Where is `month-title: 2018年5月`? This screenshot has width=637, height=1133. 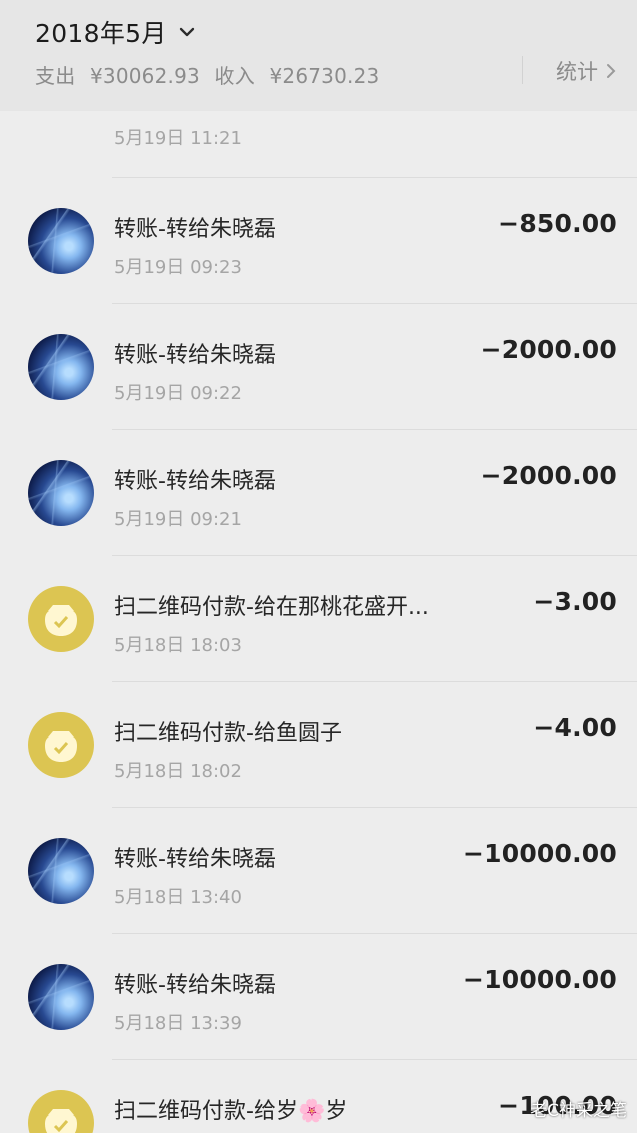
month-title: 2018年5月 is located at coordinates (101, 33).